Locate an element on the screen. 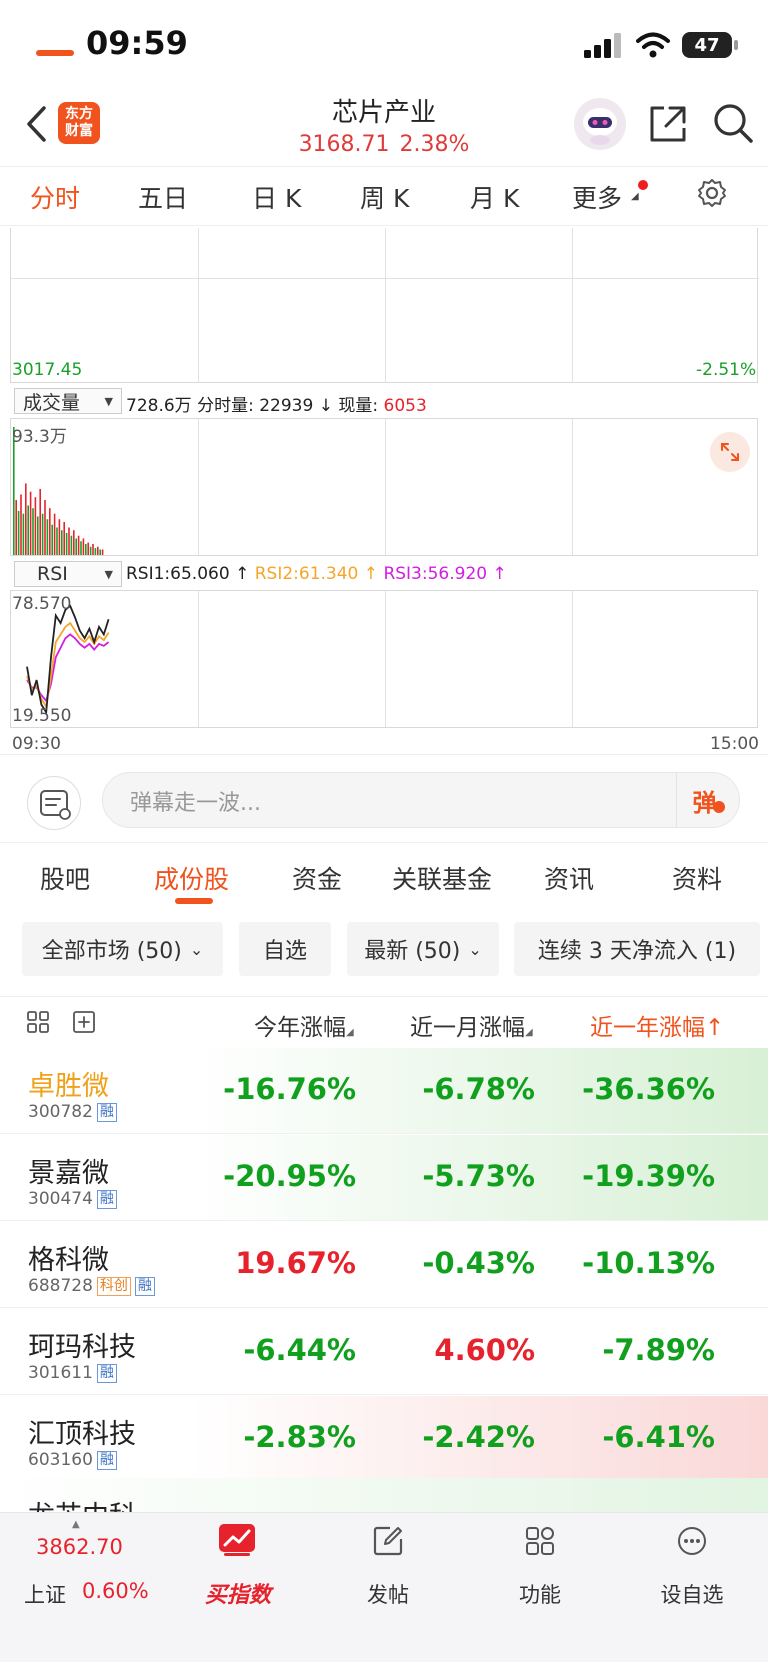  compose-post-icon is located at coordinates (388, 1541).